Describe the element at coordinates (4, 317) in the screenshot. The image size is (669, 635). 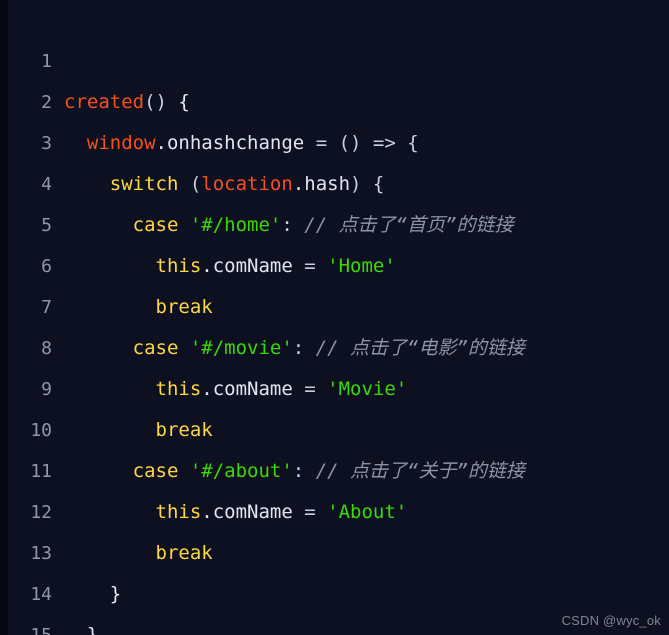
I see `editor-edge-strip` at that location.